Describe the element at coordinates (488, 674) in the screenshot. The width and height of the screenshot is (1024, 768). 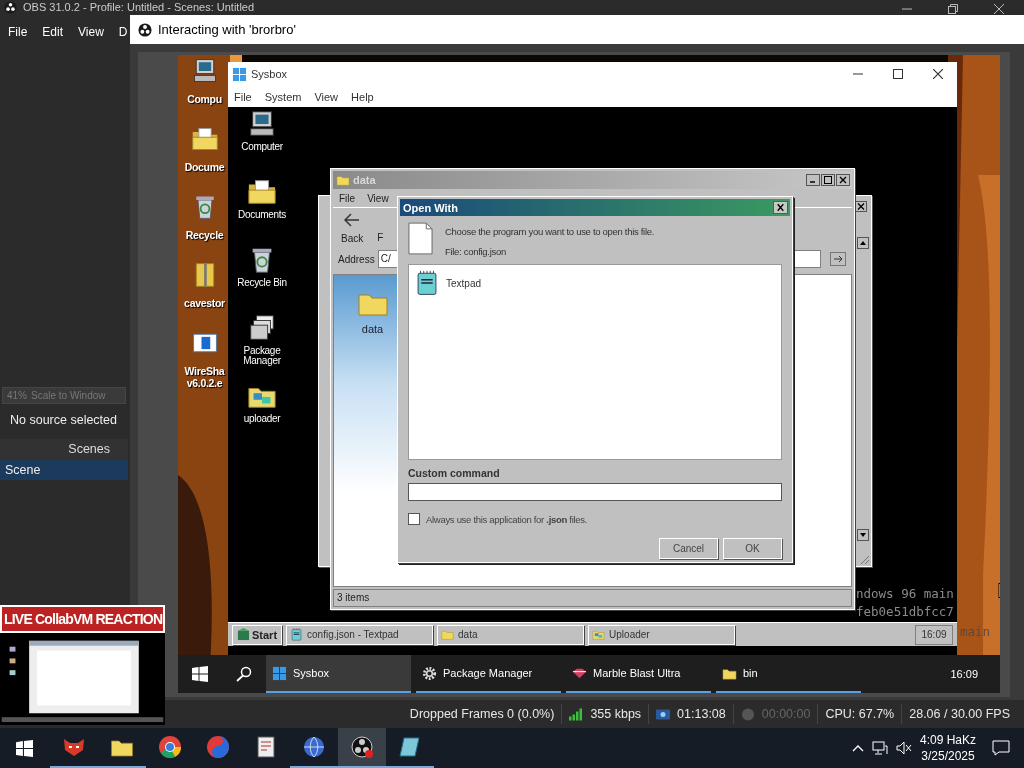
I see `taskbar-button: Package Manager` at that location.